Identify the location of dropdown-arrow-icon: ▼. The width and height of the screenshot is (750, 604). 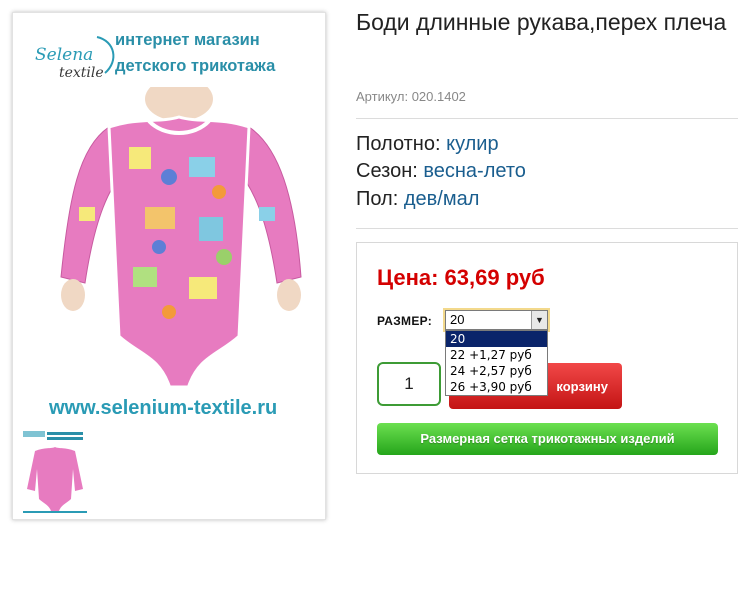
(539, 320).